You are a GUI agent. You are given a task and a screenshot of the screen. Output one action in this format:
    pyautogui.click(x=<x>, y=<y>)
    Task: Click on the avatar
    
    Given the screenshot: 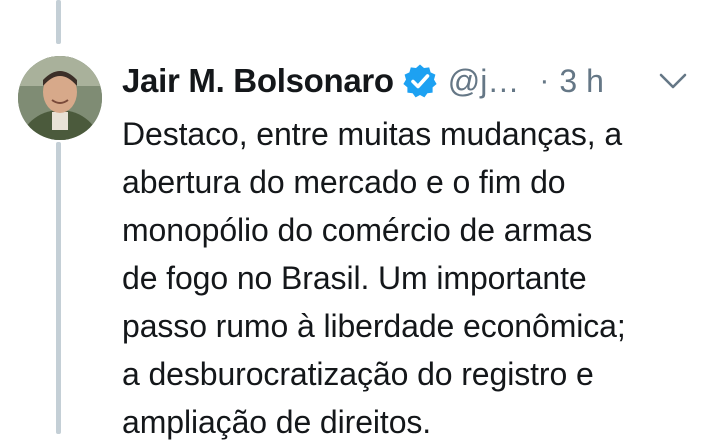 What is the action you would take?
    pyautogui.click(x=60, y=98)
    